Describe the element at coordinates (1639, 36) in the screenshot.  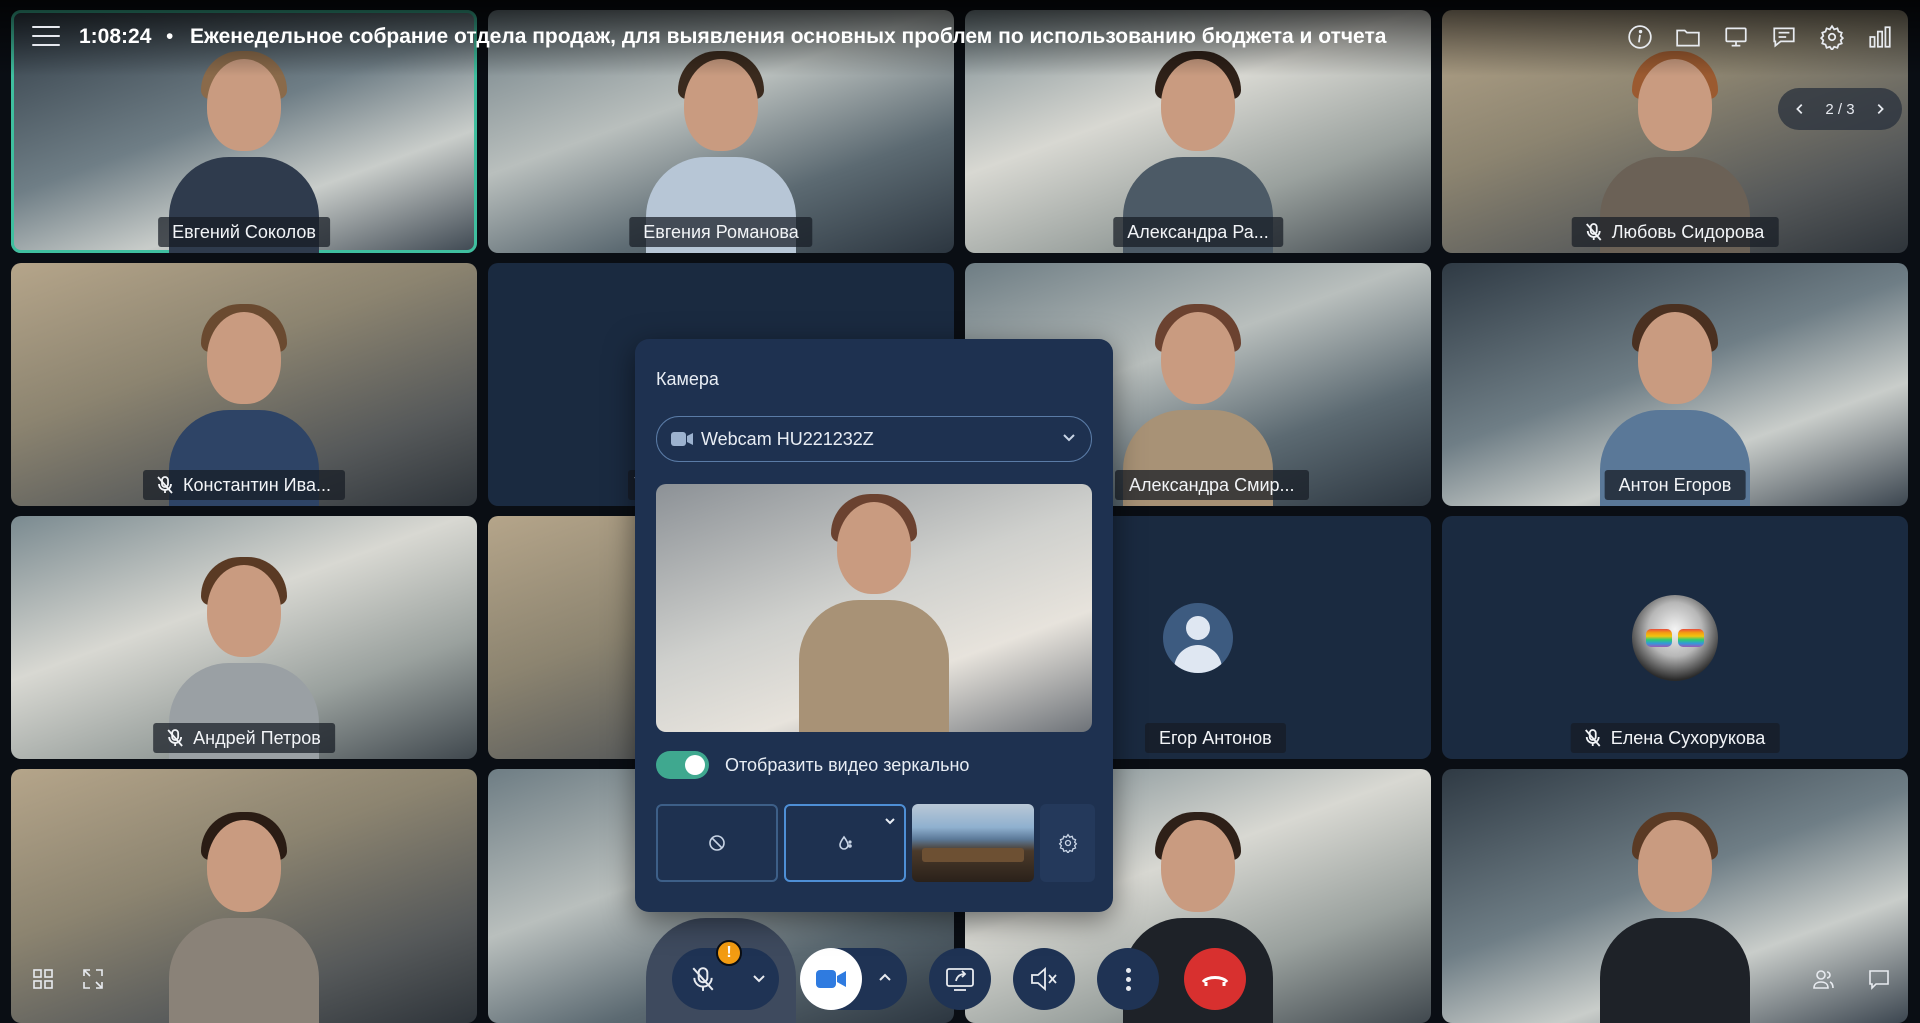
I see `info-icon` at that location.